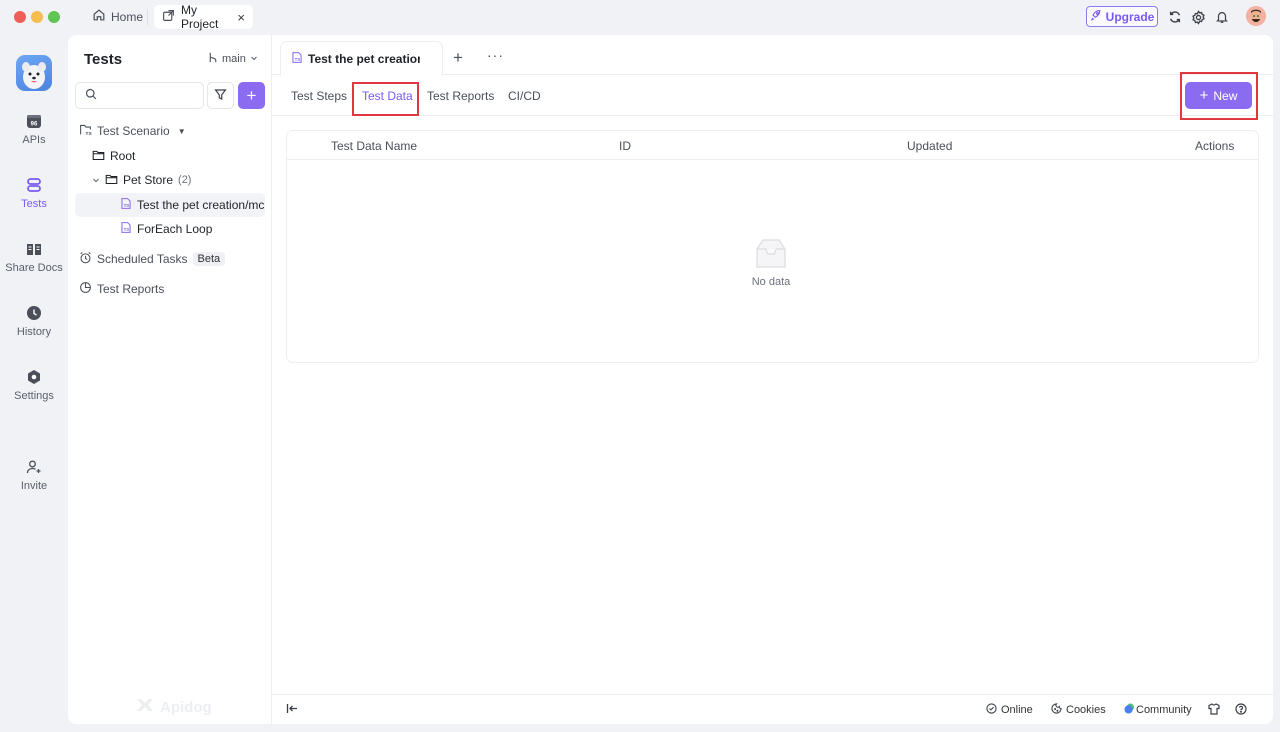 The width and height of the screenshot is (1280, 732). I want to click on column-header-updated: Updated, so click(930, 146).